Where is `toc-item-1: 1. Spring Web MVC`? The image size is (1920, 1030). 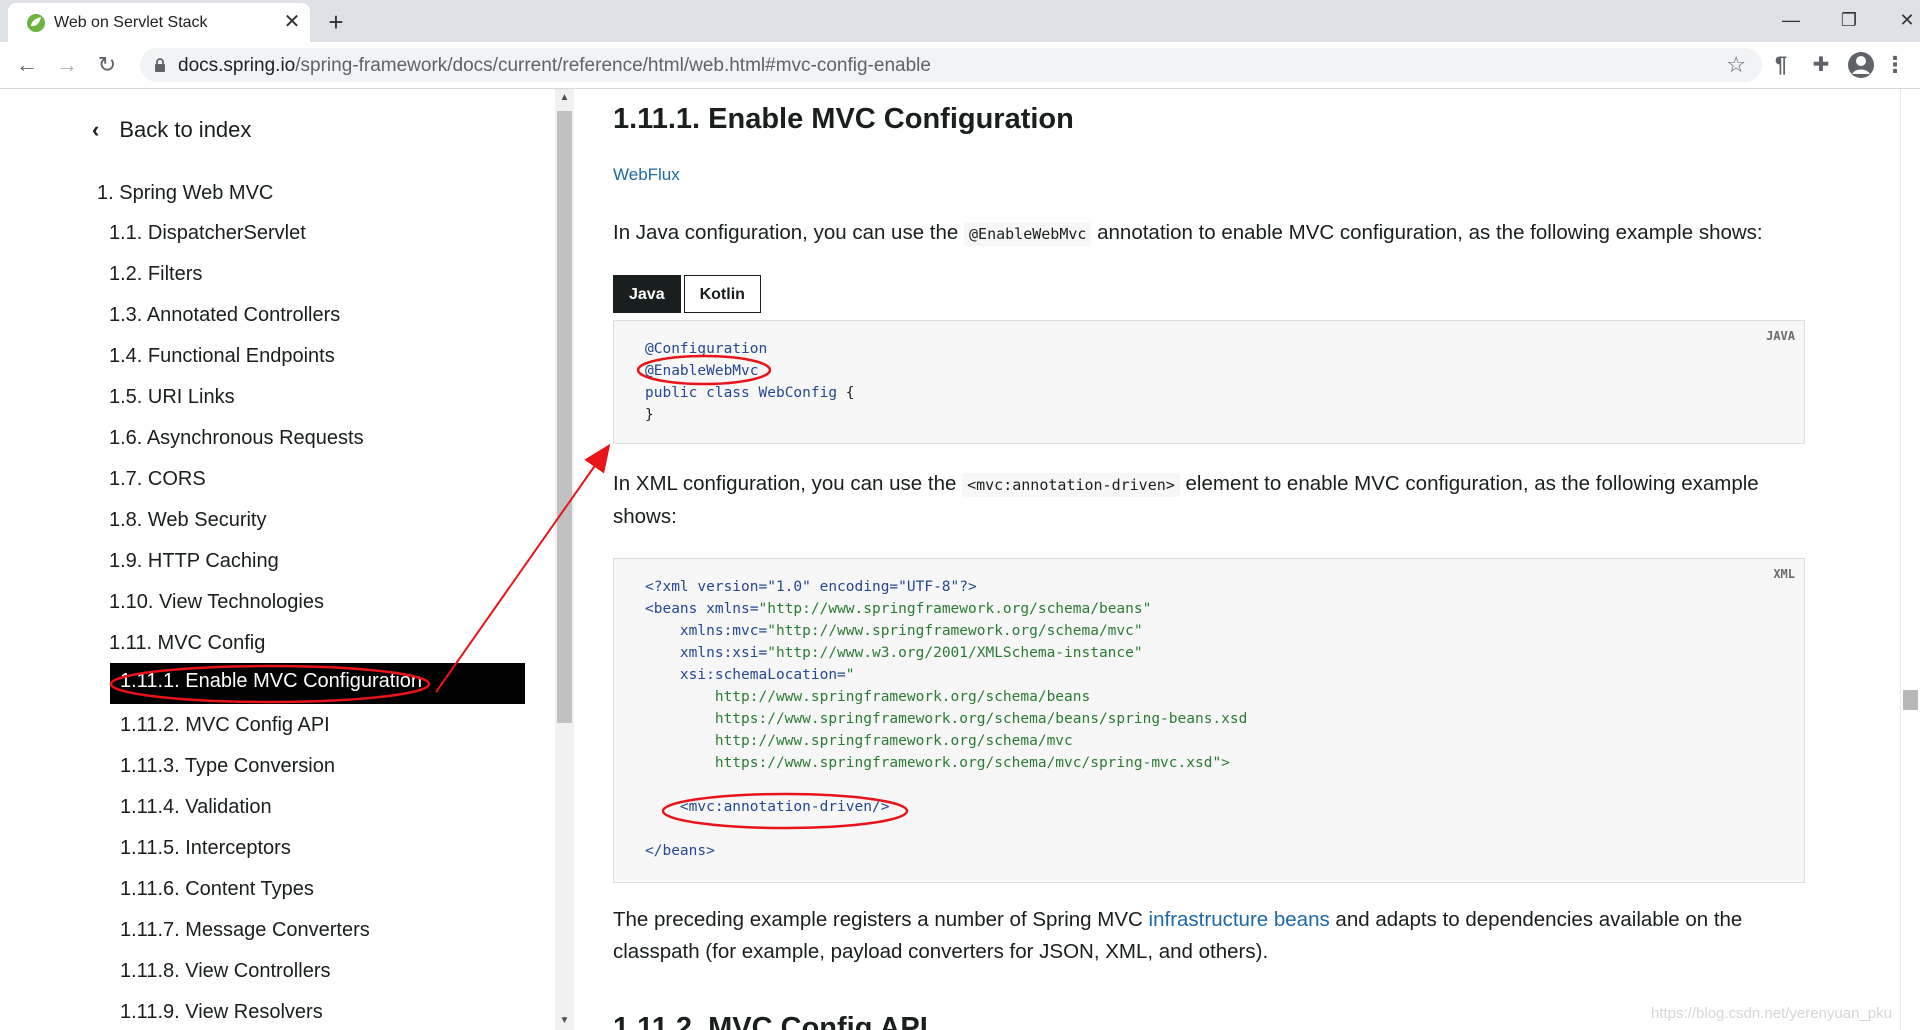
toc-item-1: 1. Spring Web MVC is located at coordinates (185, 193).